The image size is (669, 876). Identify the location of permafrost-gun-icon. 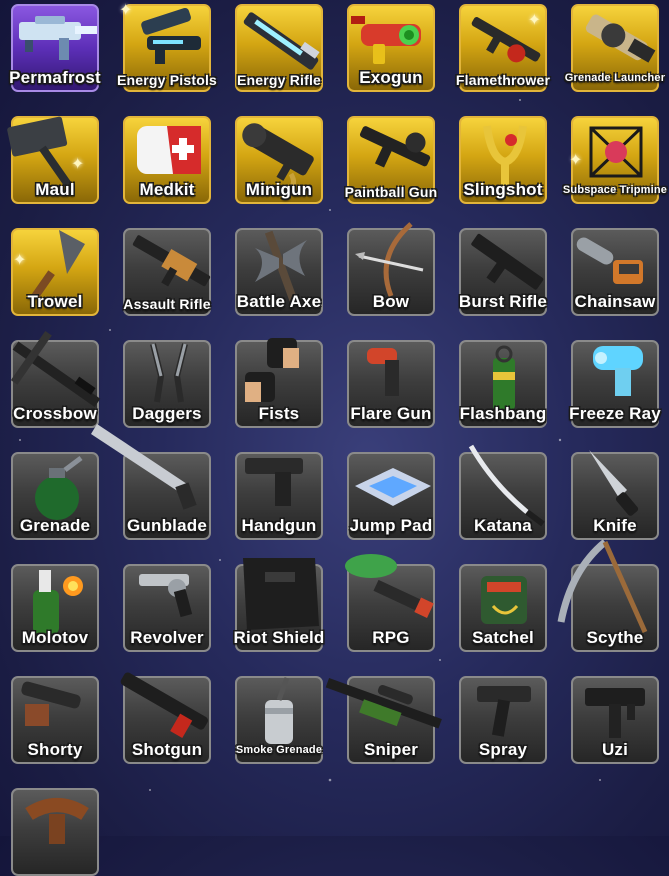
(58, 38).